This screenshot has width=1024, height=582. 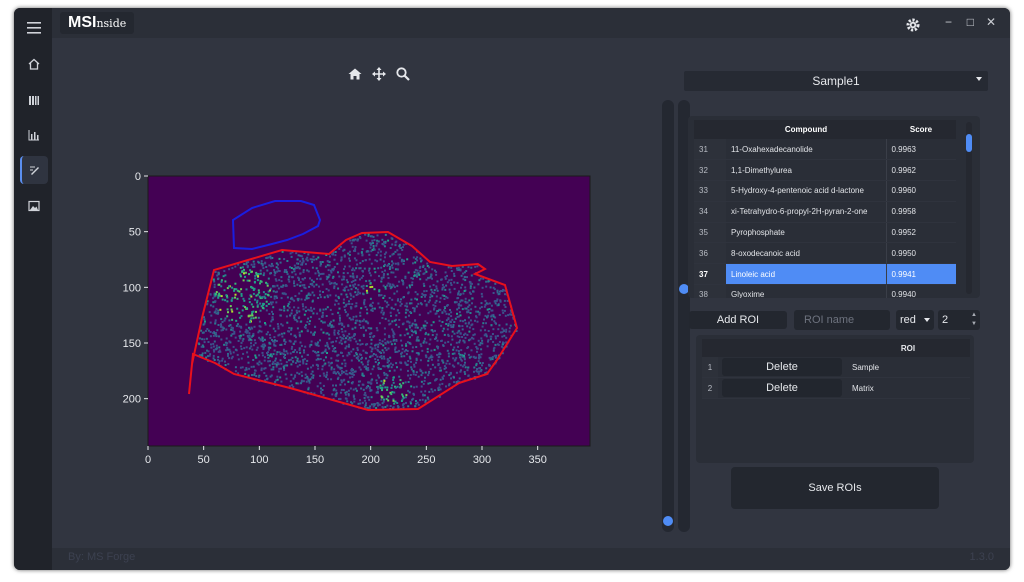 I want to click on x-tick-label: 200, so click(x=370, y=460).